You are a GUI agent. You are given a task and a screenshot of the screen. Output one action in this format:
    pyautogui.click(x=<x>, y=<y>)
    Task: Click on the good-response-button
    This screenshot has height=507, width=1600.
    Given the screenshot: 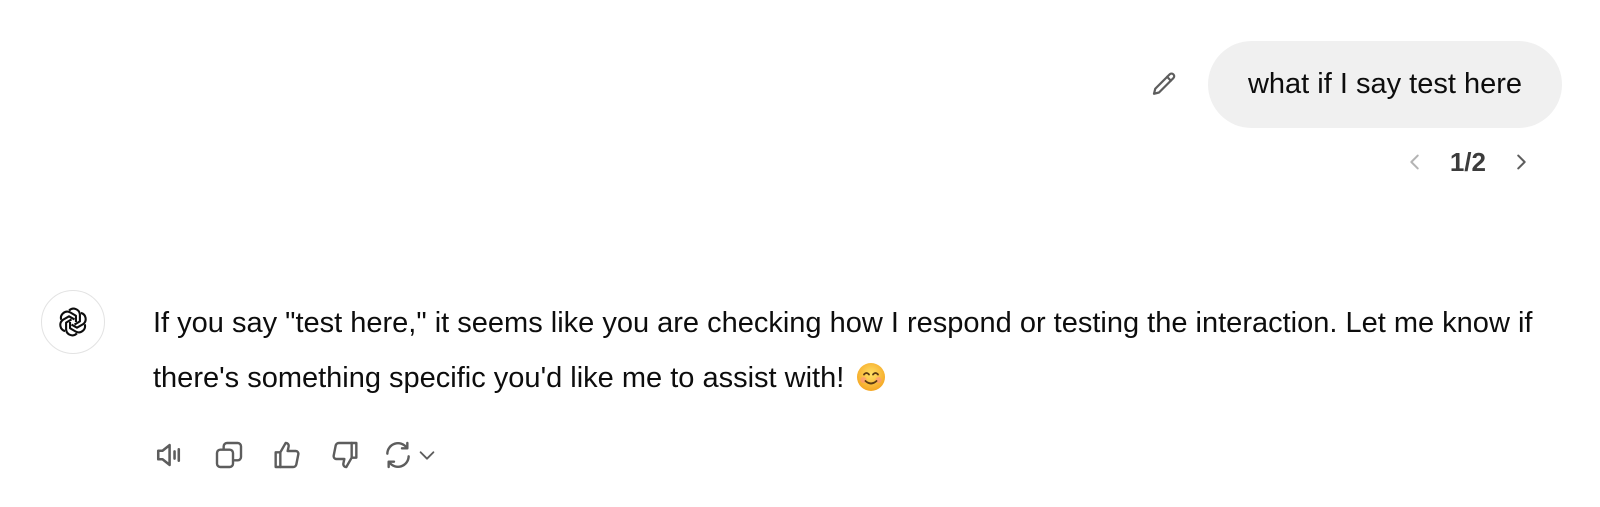 What is the action you would take?
    pyautogui.click(x=287, y=455)
    